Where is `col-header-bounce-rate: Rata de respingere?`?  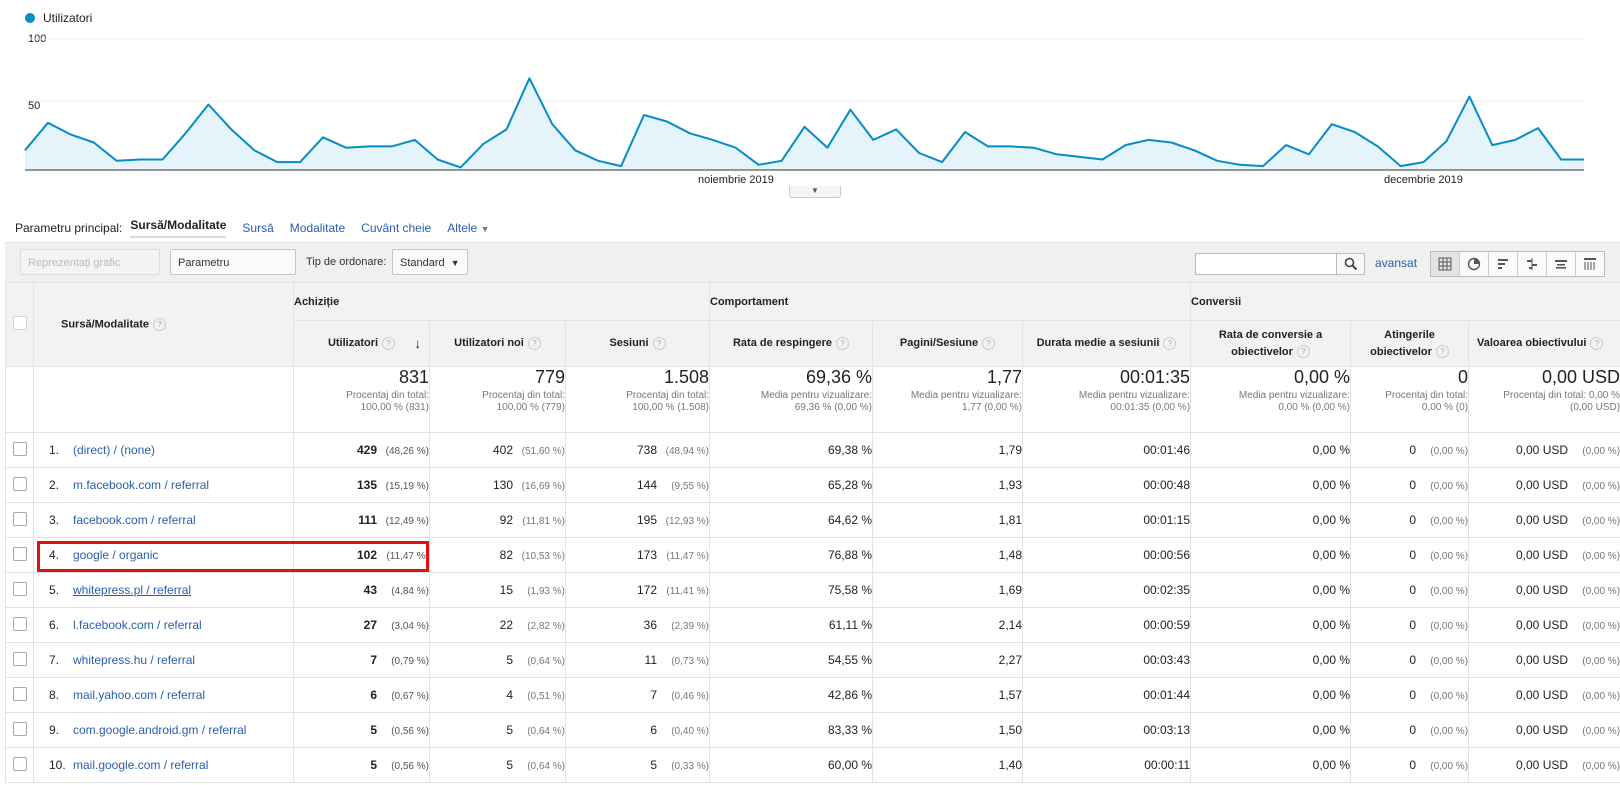 col-header-bounce-rate: Rata de respingere? is located at coordinates (791, 343).